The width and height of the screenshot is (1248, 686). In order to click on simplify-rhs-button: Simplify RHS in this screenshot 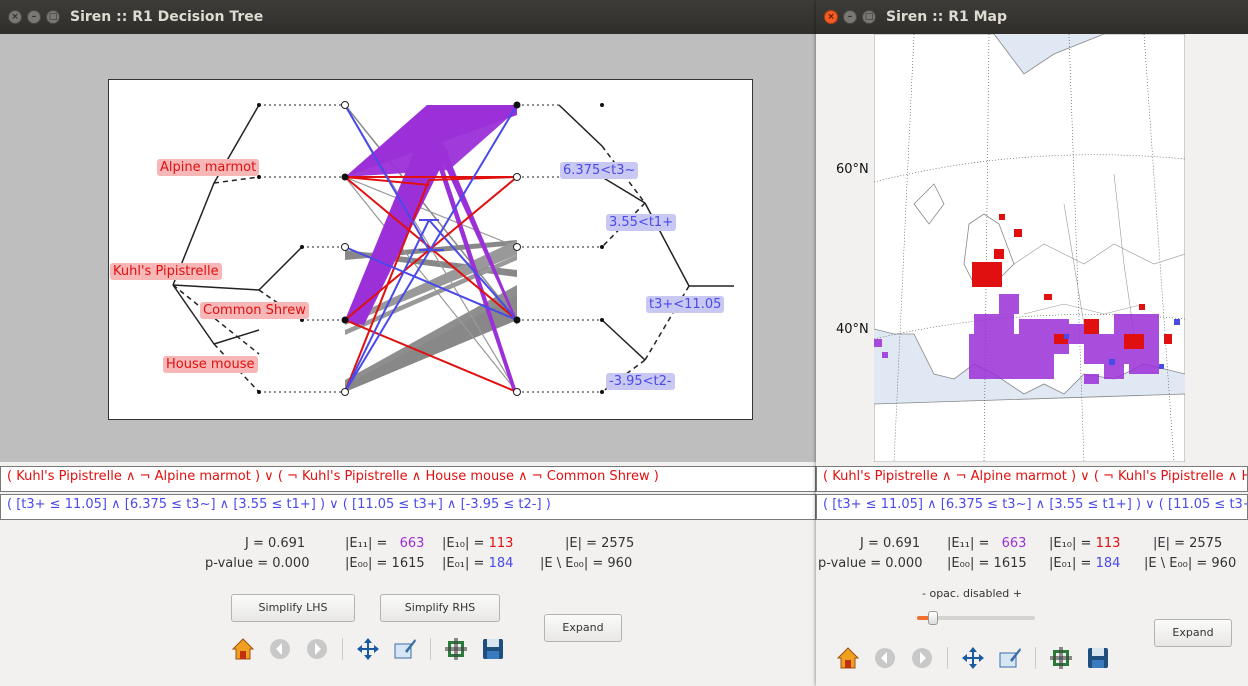, I will do `click(440, 608)`.